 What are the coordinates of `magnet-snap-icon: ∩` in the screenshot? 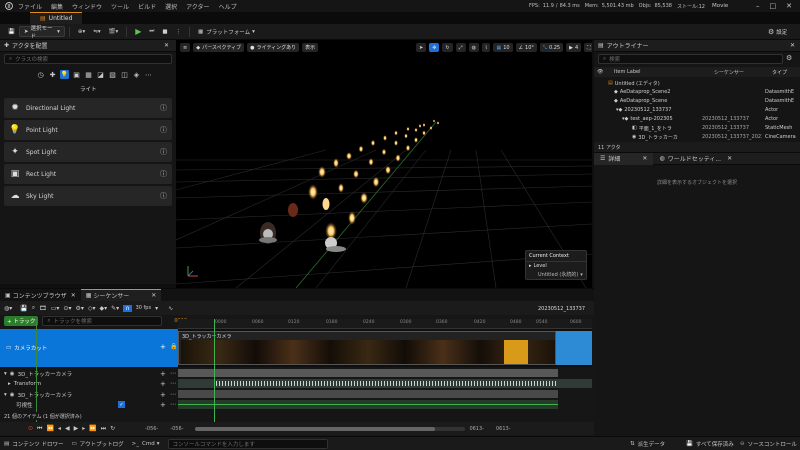 It's located at (127, 308).